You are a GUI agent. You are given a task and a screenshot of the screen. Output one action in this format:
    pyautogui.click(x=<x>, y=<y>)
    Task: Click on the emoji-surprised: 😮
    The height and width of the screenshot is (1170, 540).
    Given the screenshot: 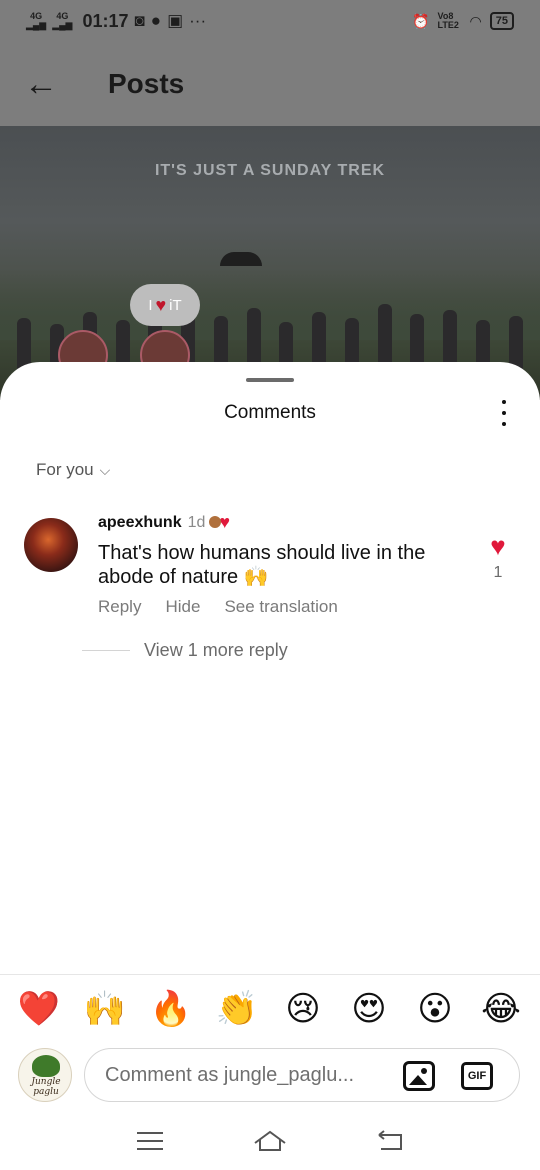 What is the action you would take?
    pyautogui.click(x=435, y=1009)
    